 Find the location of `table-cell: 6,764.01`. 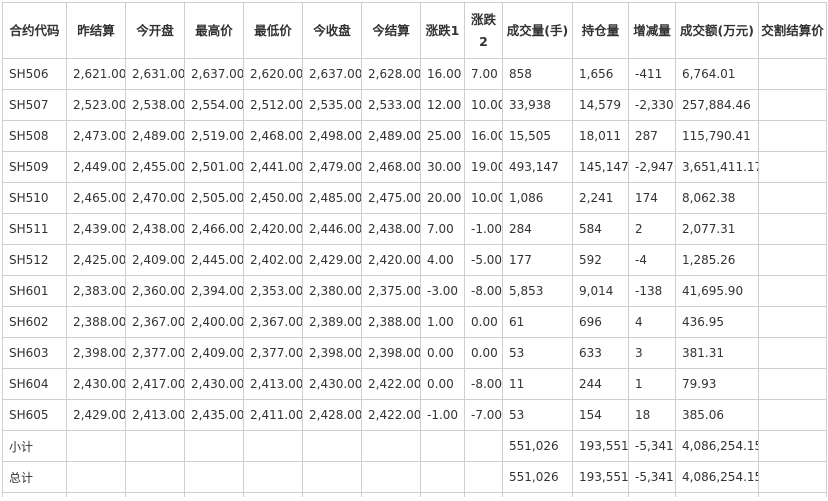

table-cell: 6,764.01 is located at coordinates (717, 74).